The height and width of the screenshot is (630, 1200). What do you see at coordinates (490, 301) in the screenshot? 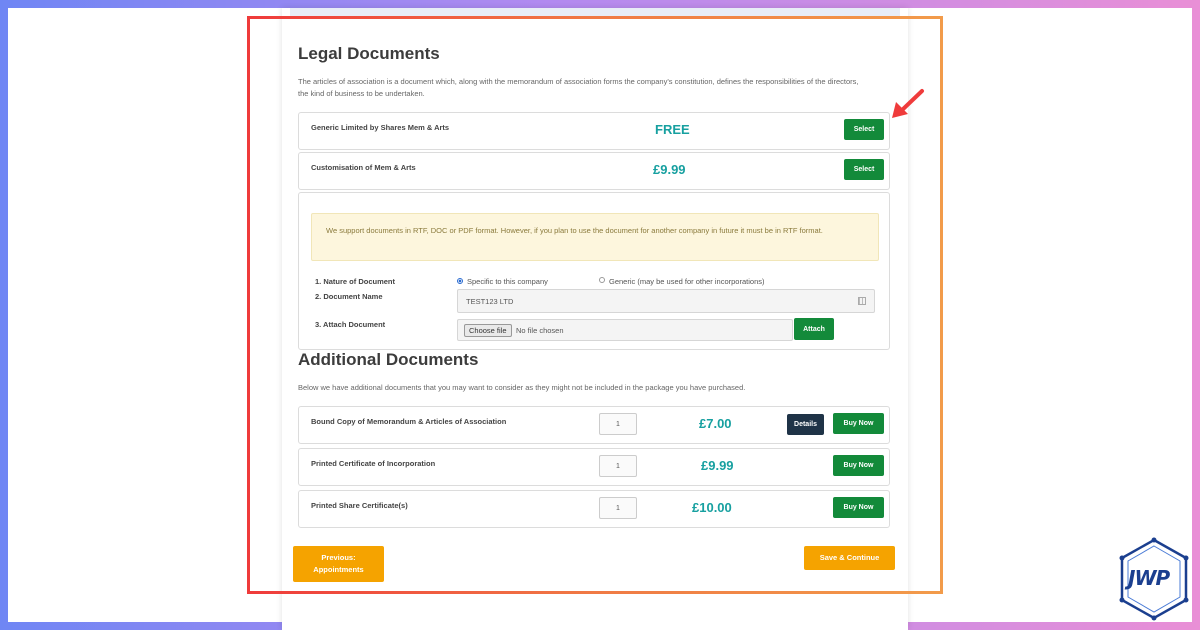
I see `document-name-value: TEST123 LTD` at bounding box center [490, 301].